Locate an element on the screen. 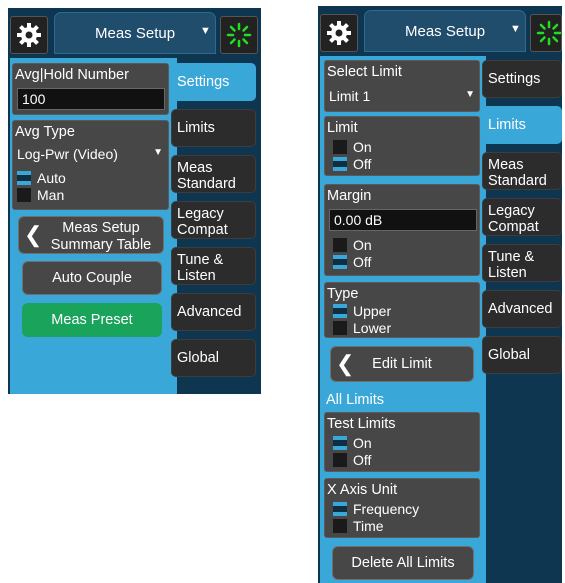 Image resolution: width=565 pixels, height=583 pixels. meas-setup-summary-button: ❮ Meas Setup Summary Table is located at coordinates (91, 235).